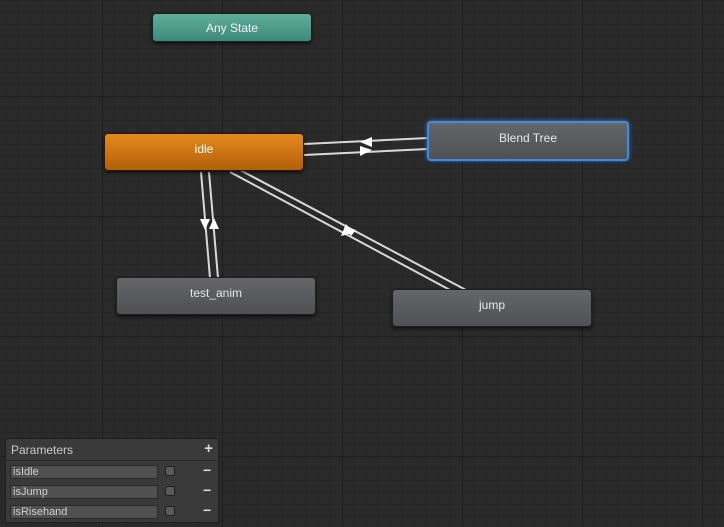 This screenshot has height=527, width=724. I want to click on parameter-name-field: isRisehand, so click(84, 512).